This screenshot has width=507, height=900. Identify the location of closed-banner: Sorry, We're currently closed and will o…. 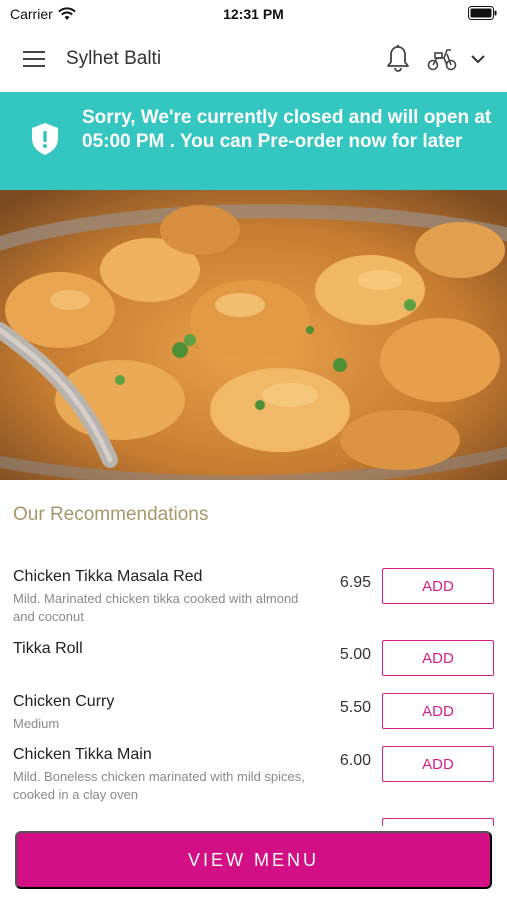
(253, 141).